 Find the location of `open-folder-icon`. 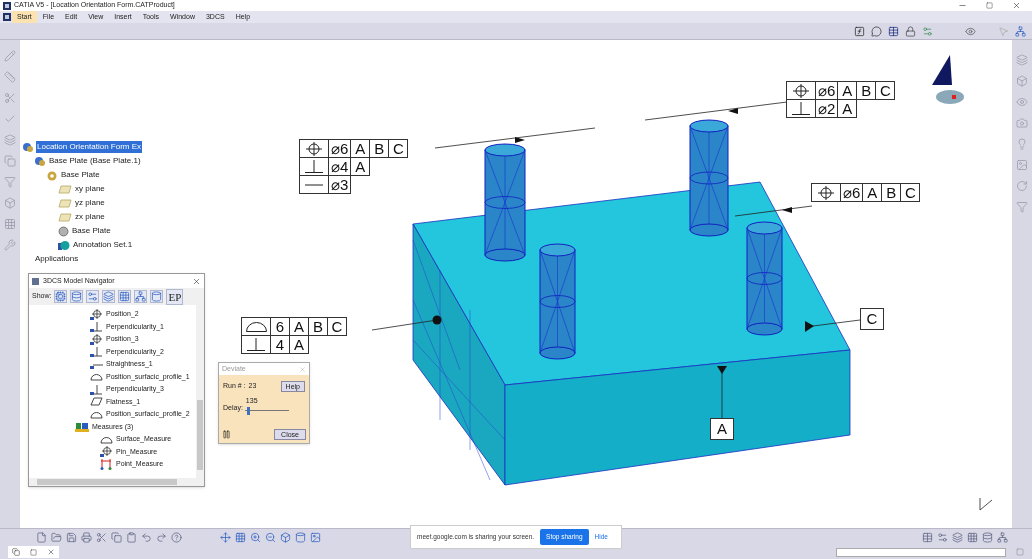

open-folder-icon is located at coordinates (56, 537).